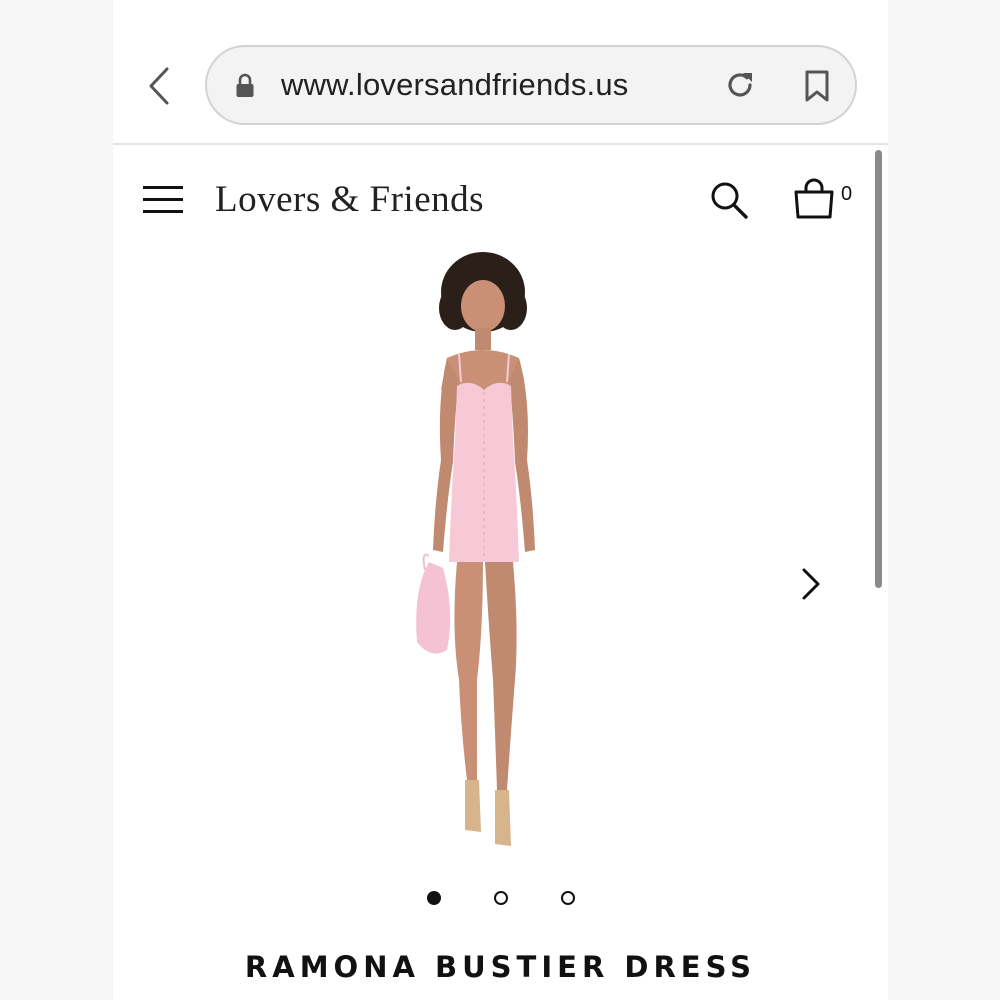  I want to click on site-header: Lovers & Friends 0, so click(500, 200).